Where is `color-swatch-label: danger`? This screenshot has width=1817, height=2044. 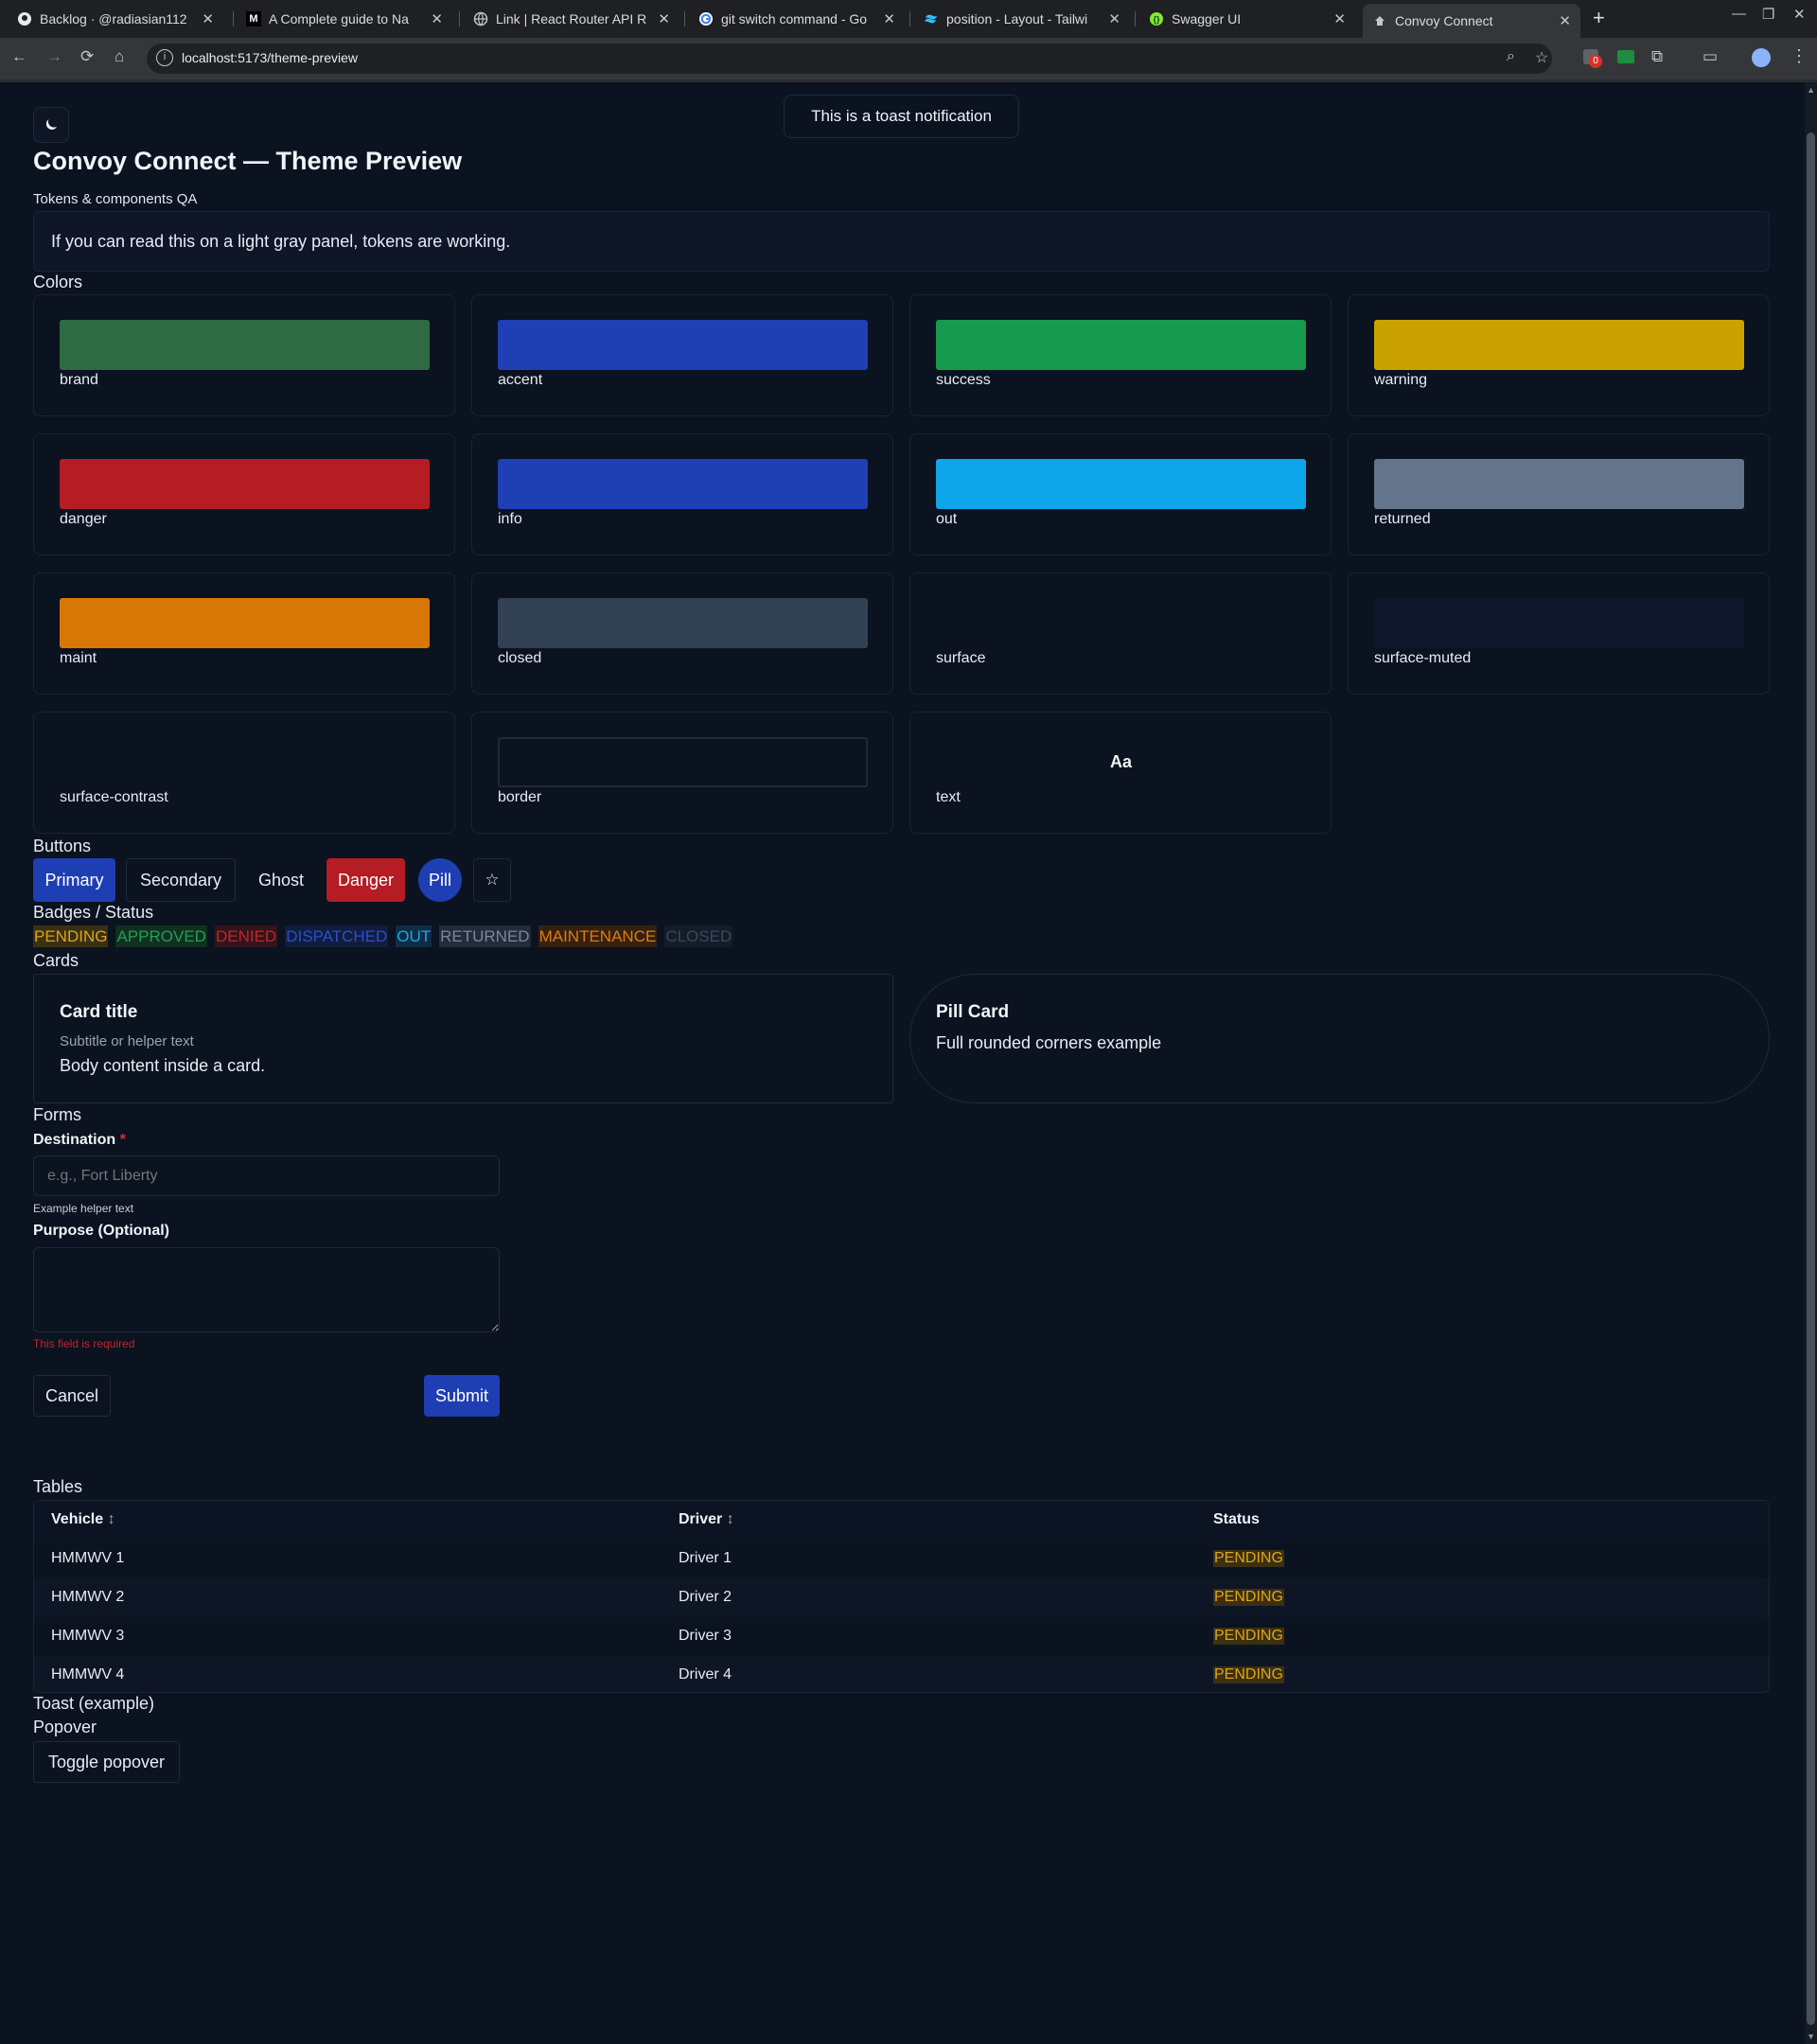
color-swatch-label: danger is located at coordinates (83, 519).